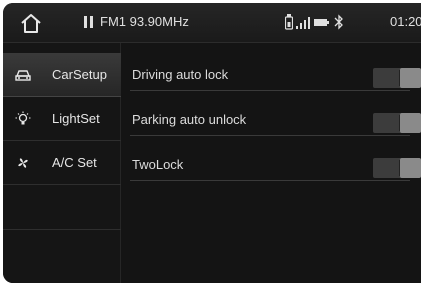 This screenshot has height=285, width=421. What do you see at coordinates (303, 23) in the screenshot?
I see `signal-icon` at bounding box center [303, 23].